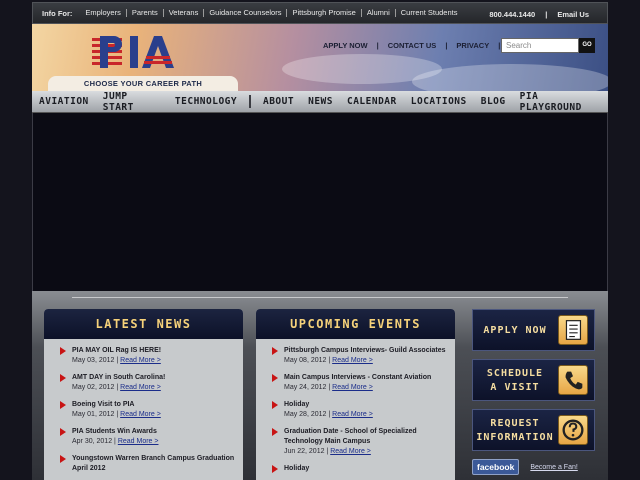  What do you see at coordinates (95, 360) in the screenshot?
I see `news-date: May 03, 2012 |` at bounding box center [95, 360].